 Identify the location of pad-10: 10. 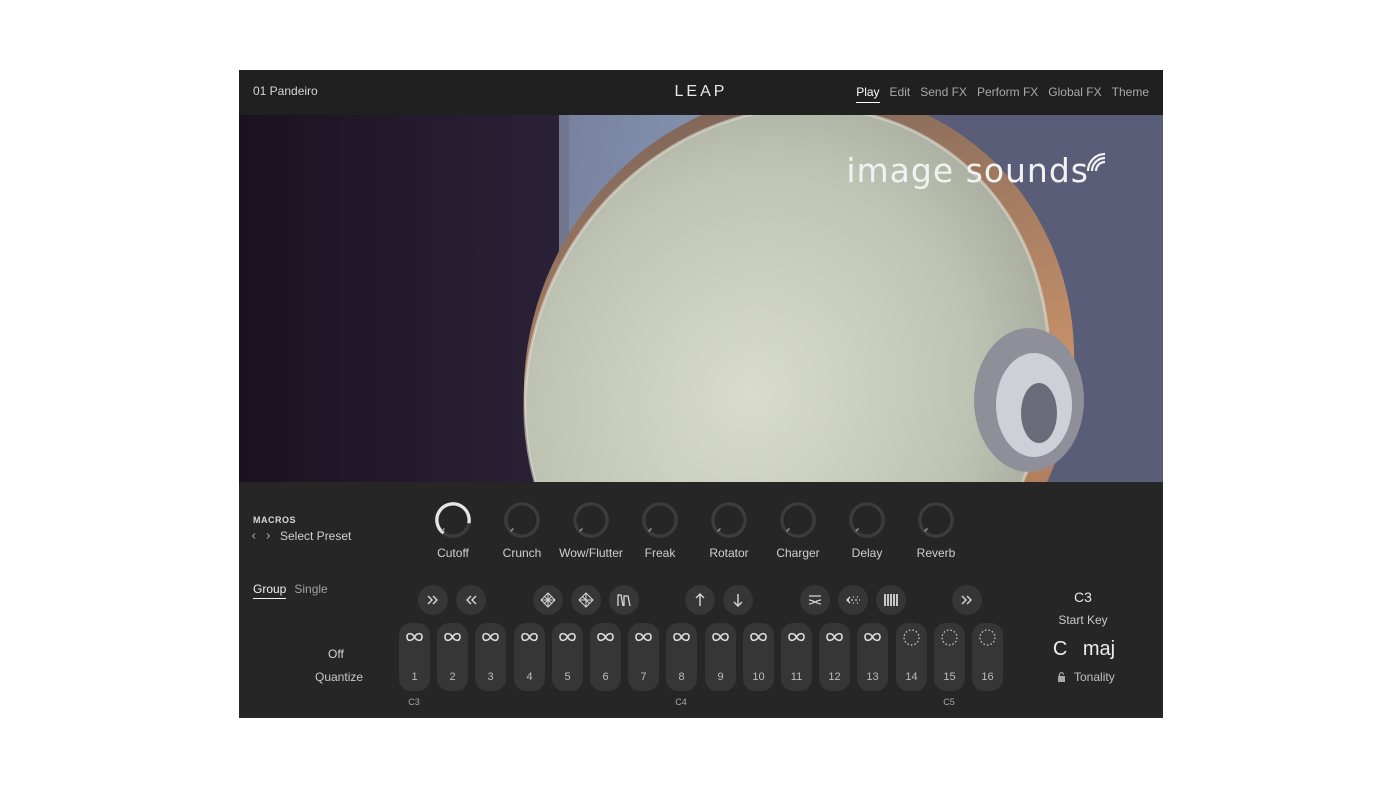
(758, 657).